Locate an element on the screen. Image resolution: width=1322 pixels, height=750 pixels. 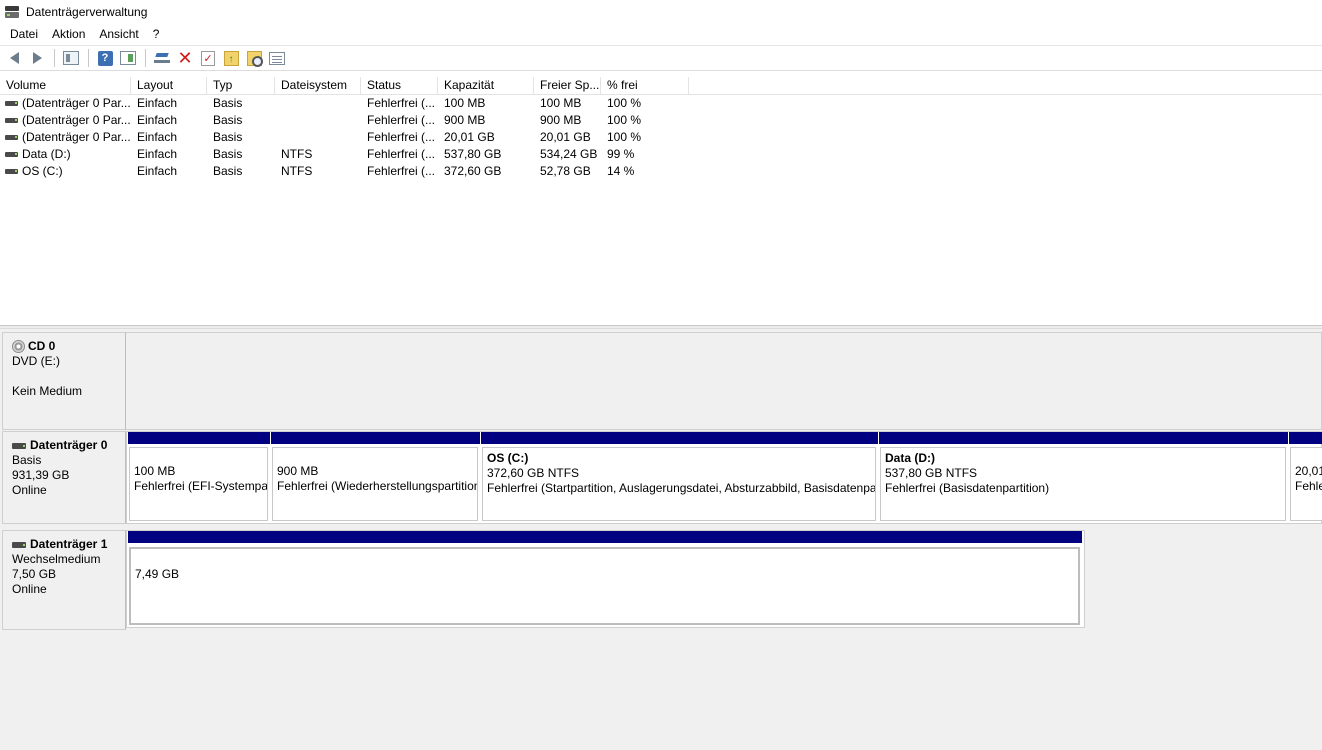
properties-button is located at coordinates (277, 58).